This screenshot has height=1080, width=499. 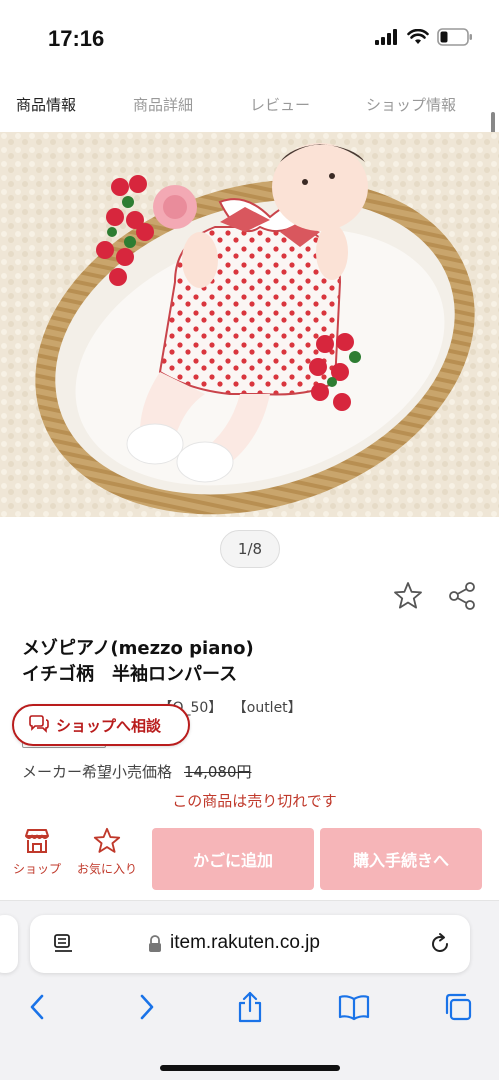 I want to click on share-upload-icon, so click(x=250, y=1007).